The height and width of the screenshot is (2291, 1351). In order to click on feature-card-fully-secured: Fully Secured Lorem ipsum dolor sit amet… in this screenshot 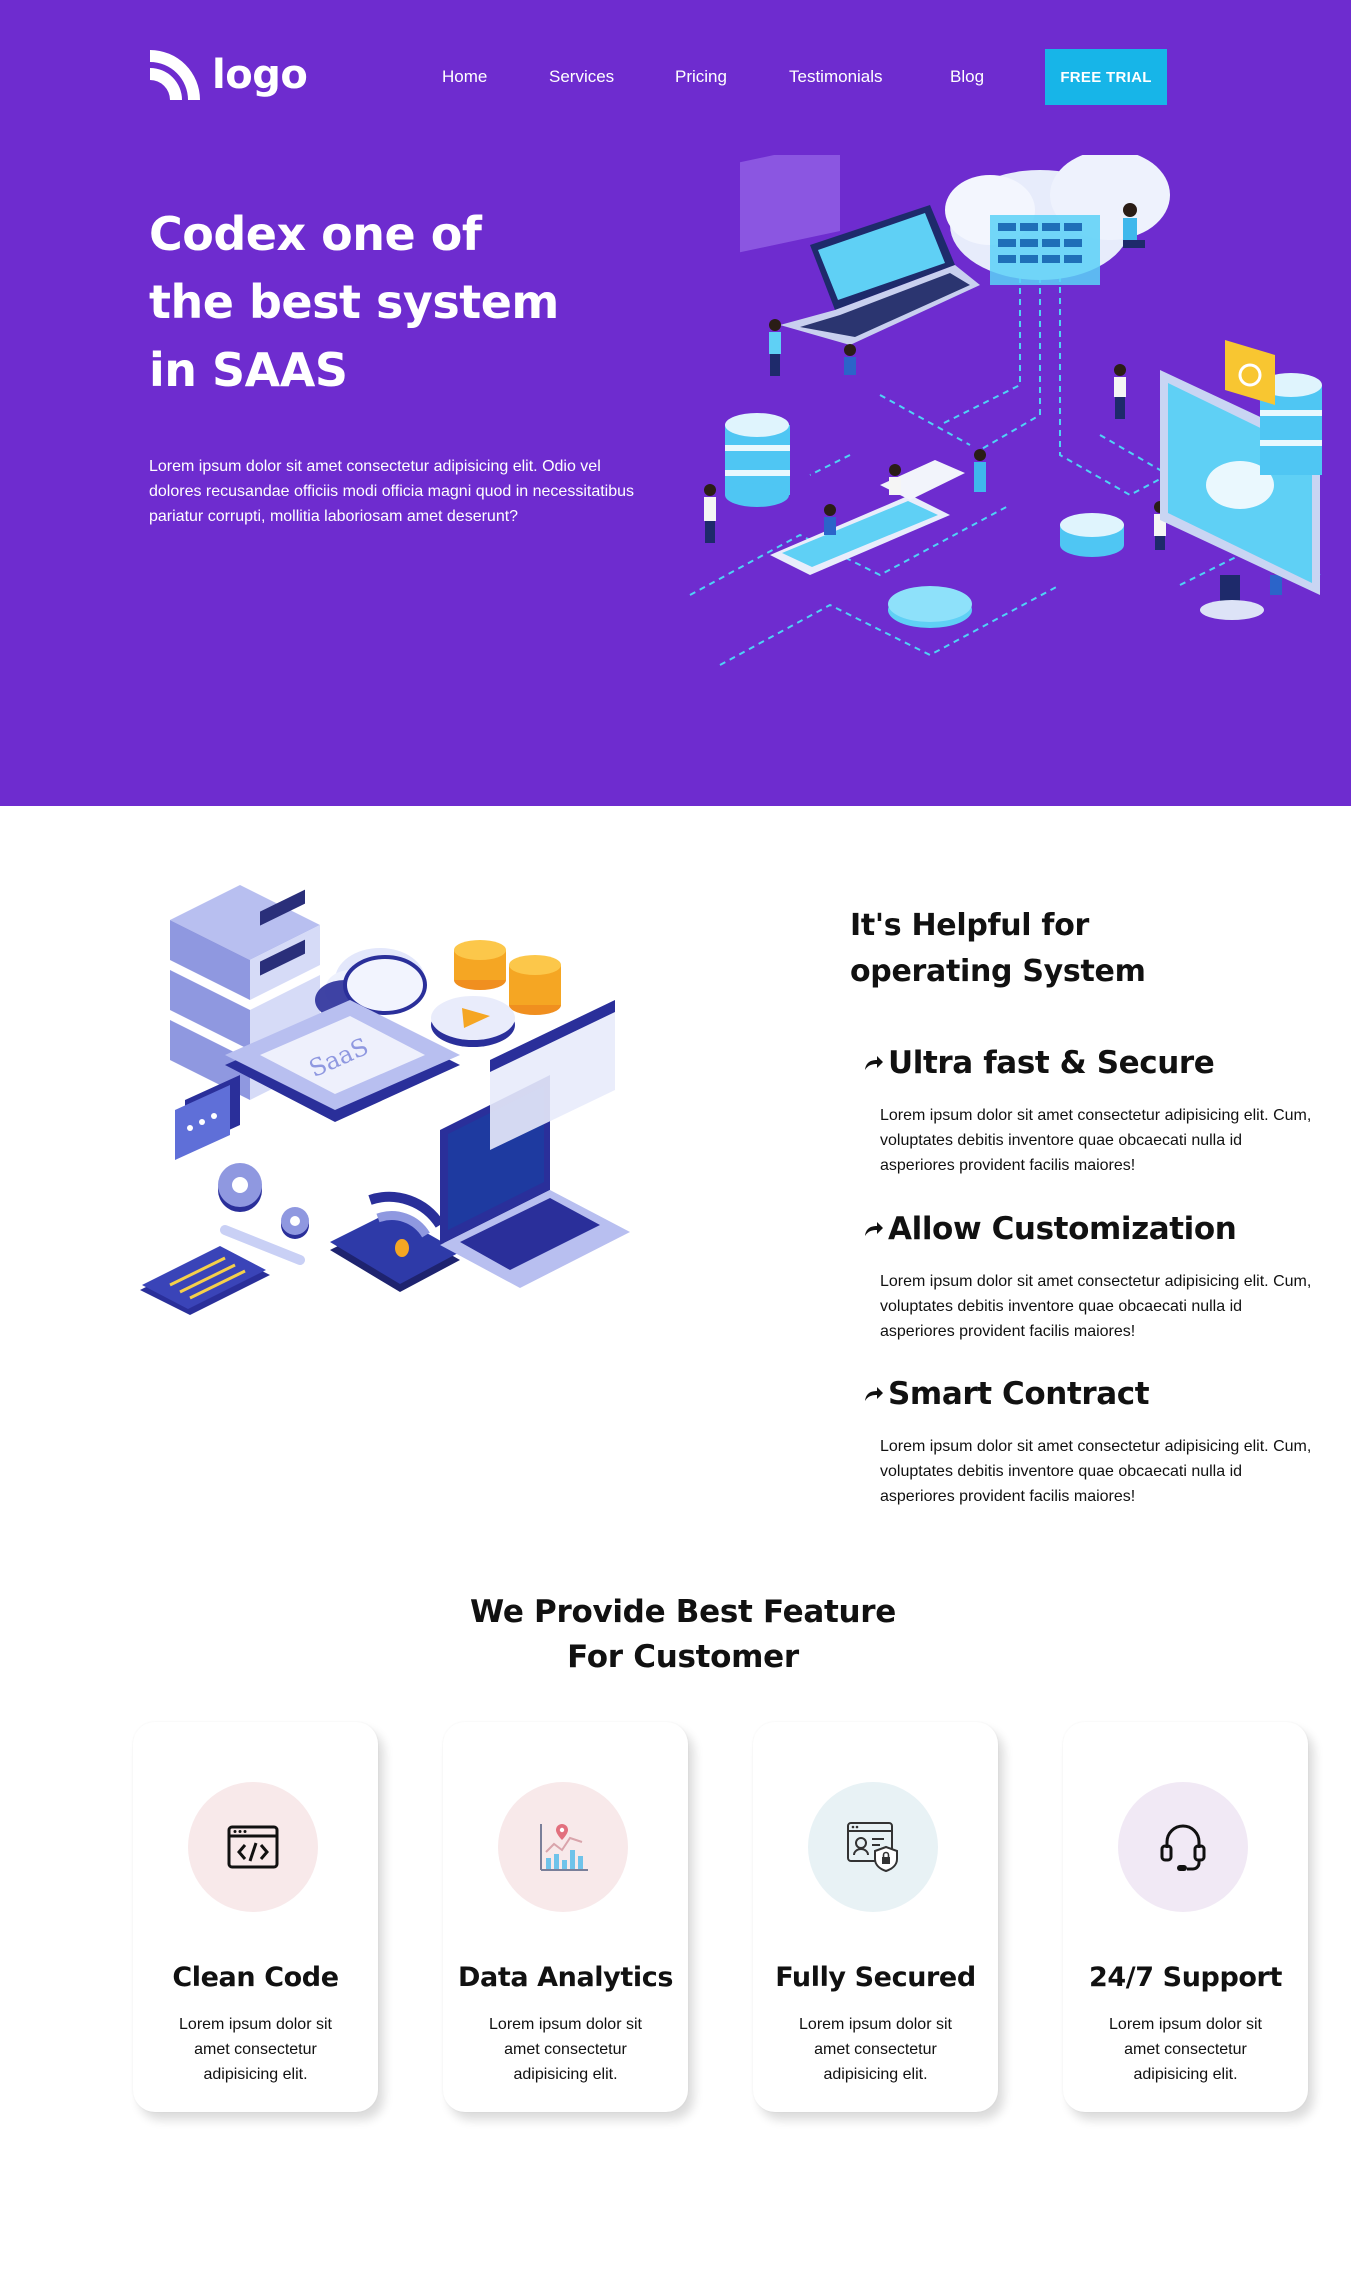, I will do `click(875, 1917)`.